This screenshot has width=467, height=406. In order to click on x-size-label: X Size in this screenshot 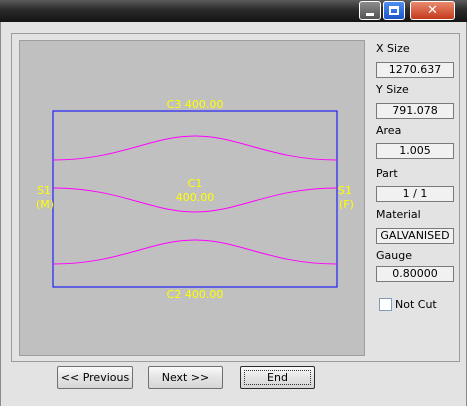, I will do `click(393, 48)`.